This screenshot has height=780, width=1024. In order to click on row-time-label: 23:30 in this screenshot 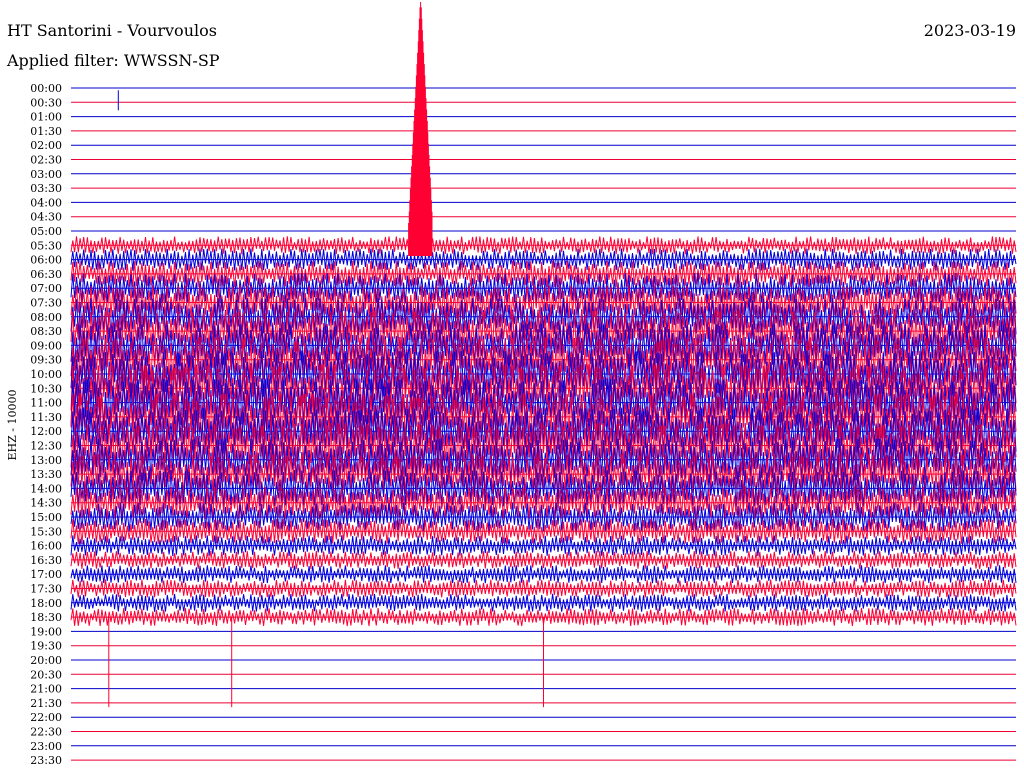, I will do `click(46, 760)`.